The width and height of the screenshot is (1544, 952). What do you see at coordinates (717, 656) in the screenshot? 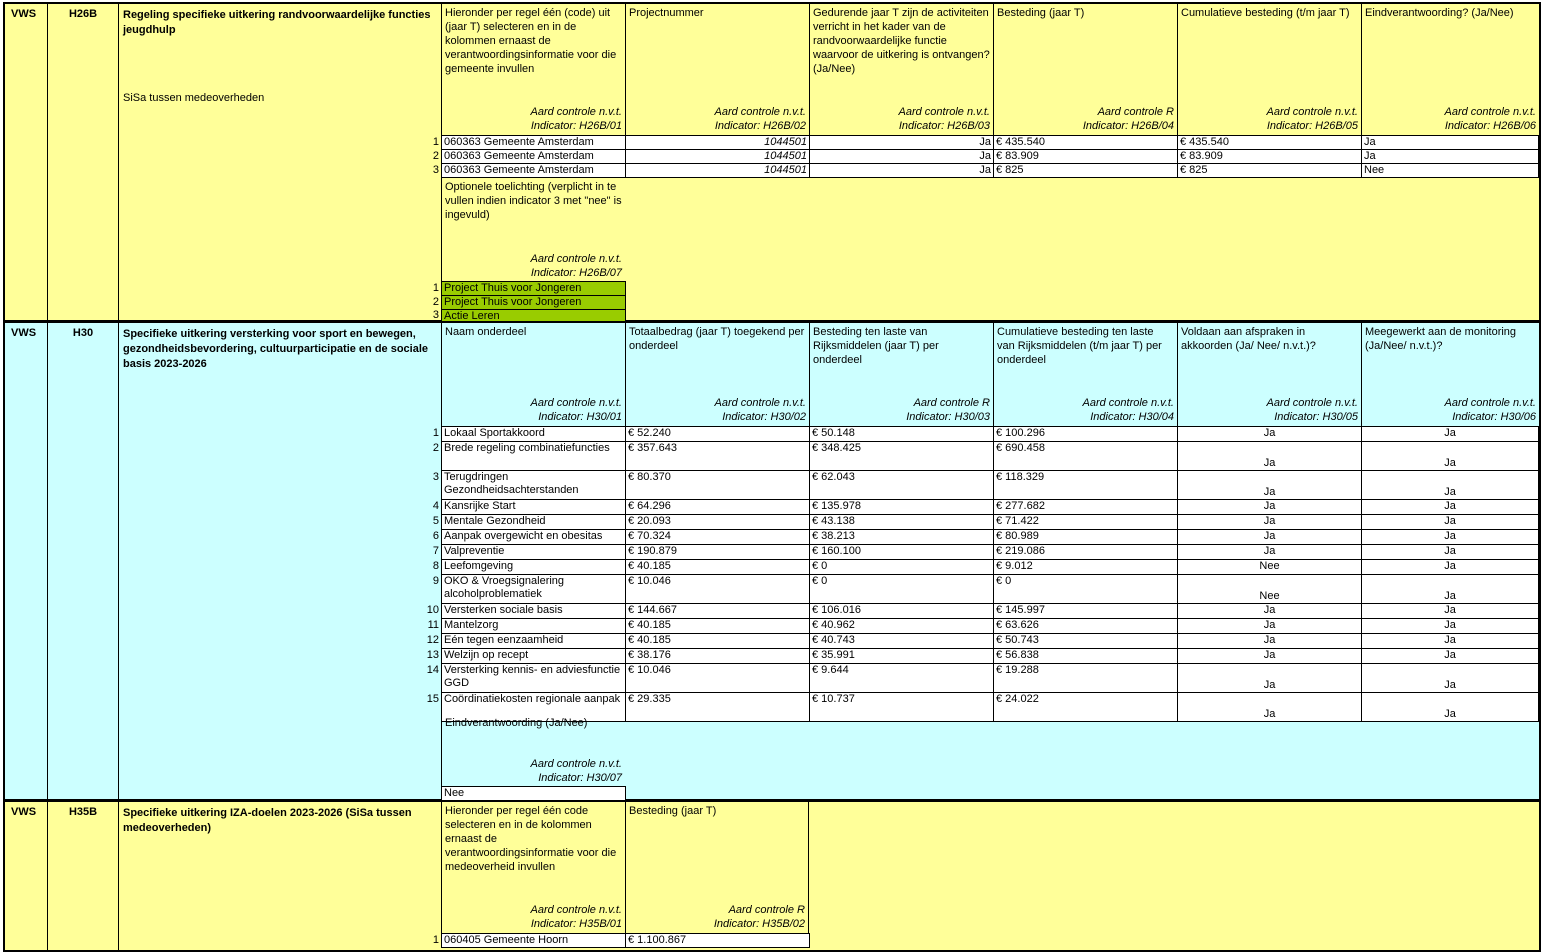
I see `input-totaalbedrag: € 38.176` at bounding box center [717, 656].